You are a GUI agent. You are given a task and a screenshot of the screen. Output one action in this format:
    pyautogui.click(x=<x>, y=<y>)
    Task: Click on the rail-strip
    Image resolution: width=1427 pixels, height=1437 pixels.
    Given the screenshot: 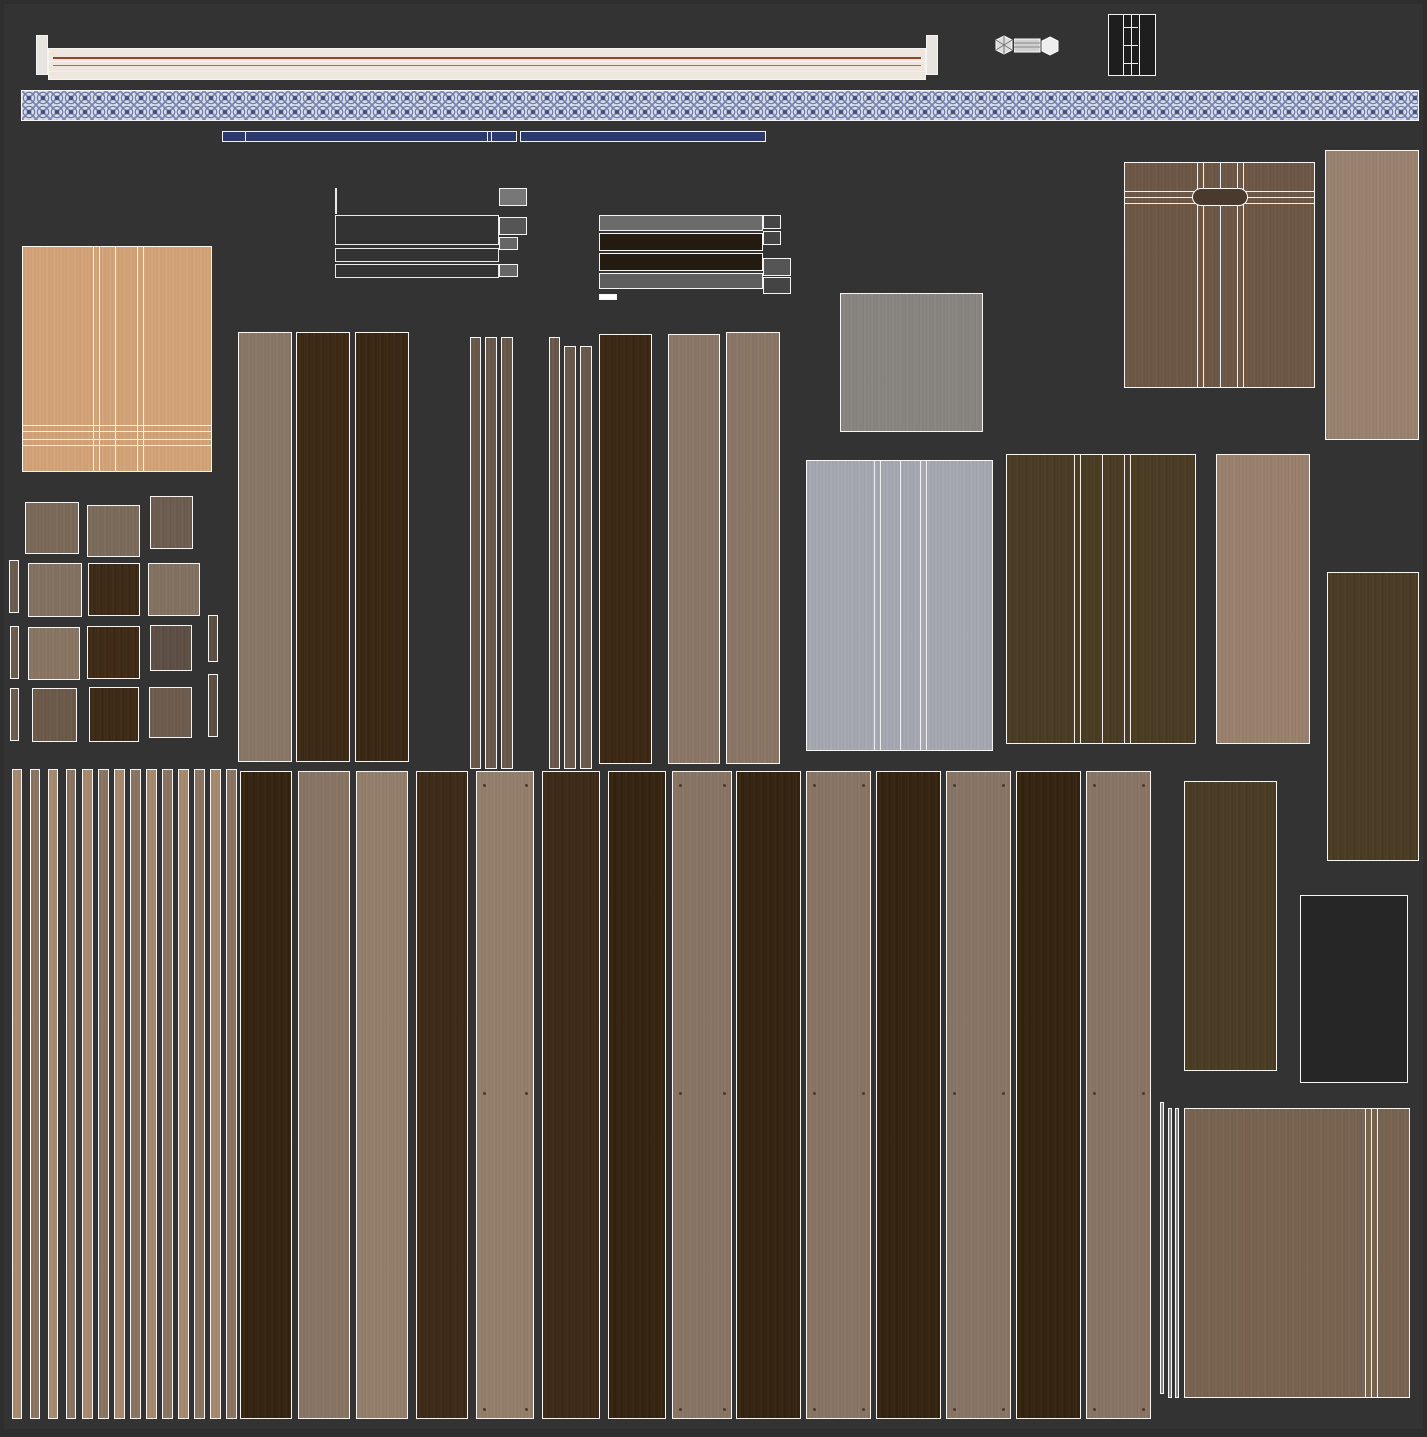 What is the action you would take?
    pyautogui.click(x=487, y=64)
    